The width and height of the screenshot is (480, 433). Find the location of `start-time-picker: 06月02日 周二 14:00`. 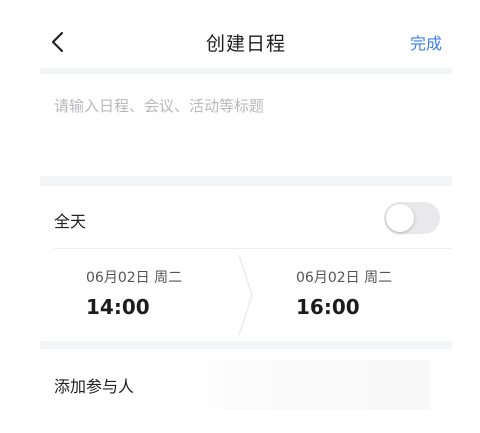

start-time-picker: 06月02日 周二 14:00 is located at coordinates (140, 295).